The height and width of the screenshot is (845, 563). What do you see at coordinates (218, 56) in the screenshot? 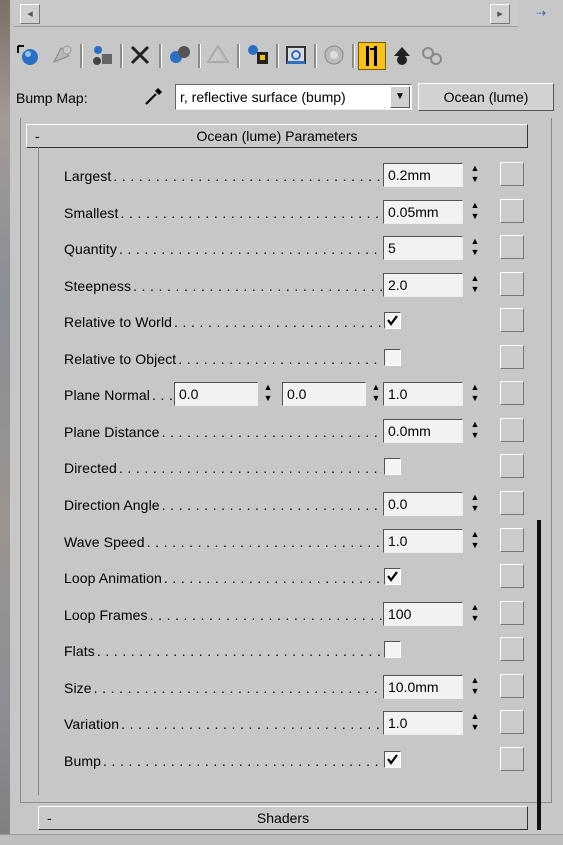
I see `put-to-library-icon` at bounding box center [218, 56].